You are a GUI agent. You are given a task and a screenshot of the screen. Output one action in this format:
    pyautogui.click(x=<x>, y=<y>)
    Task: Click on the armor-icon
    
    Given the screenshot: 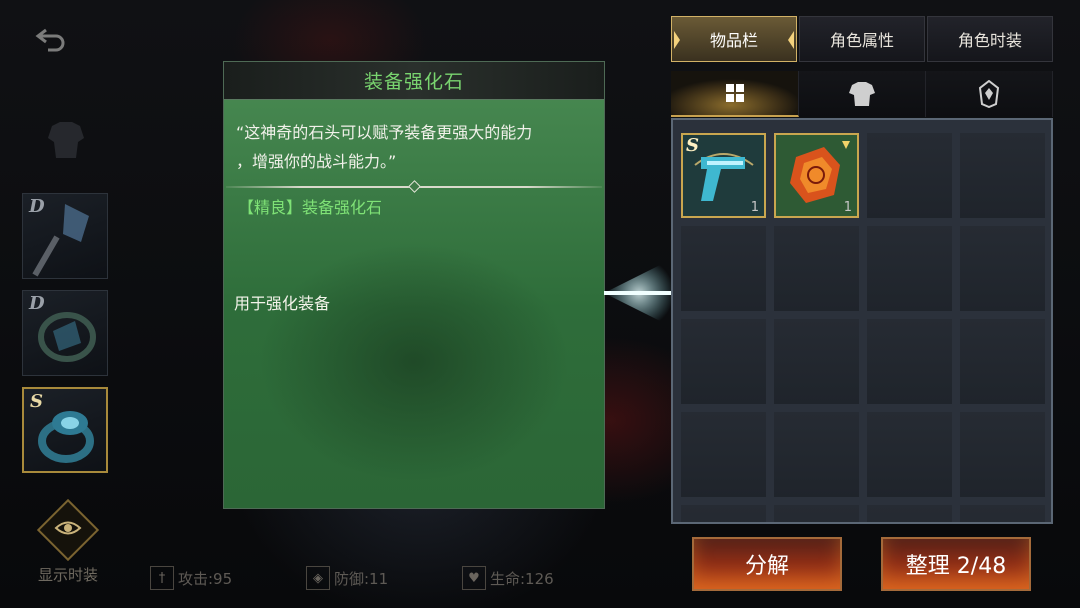 What is the action you would take?
    pyautogui.click(x=862, y=94)
    